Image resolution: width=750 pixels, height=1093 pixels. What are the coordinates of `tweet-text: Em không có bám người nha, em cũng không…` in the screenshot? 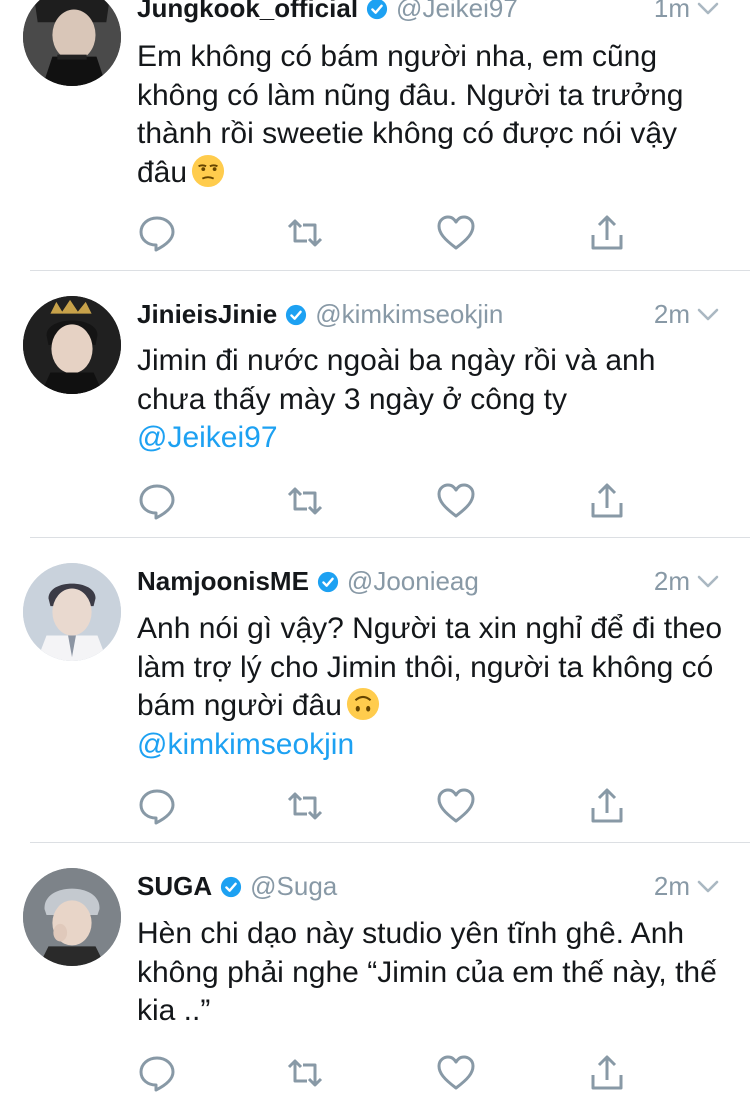 It's located at (414, 114).